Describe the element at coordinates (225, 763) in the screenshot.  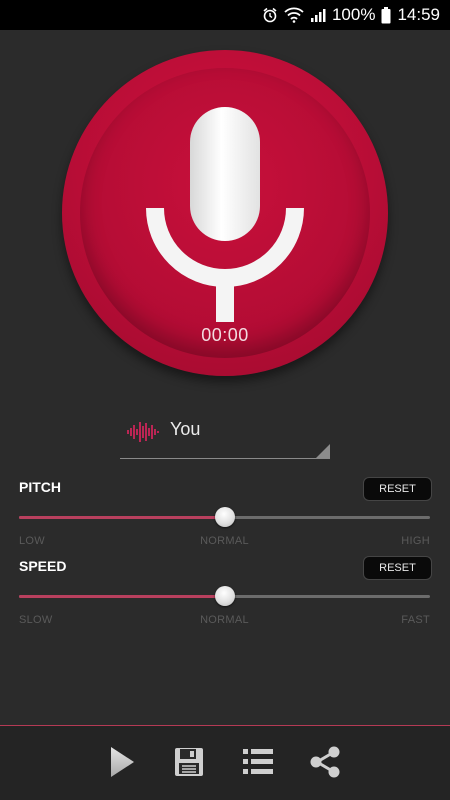
I see `bottom-toolbar` at that location.